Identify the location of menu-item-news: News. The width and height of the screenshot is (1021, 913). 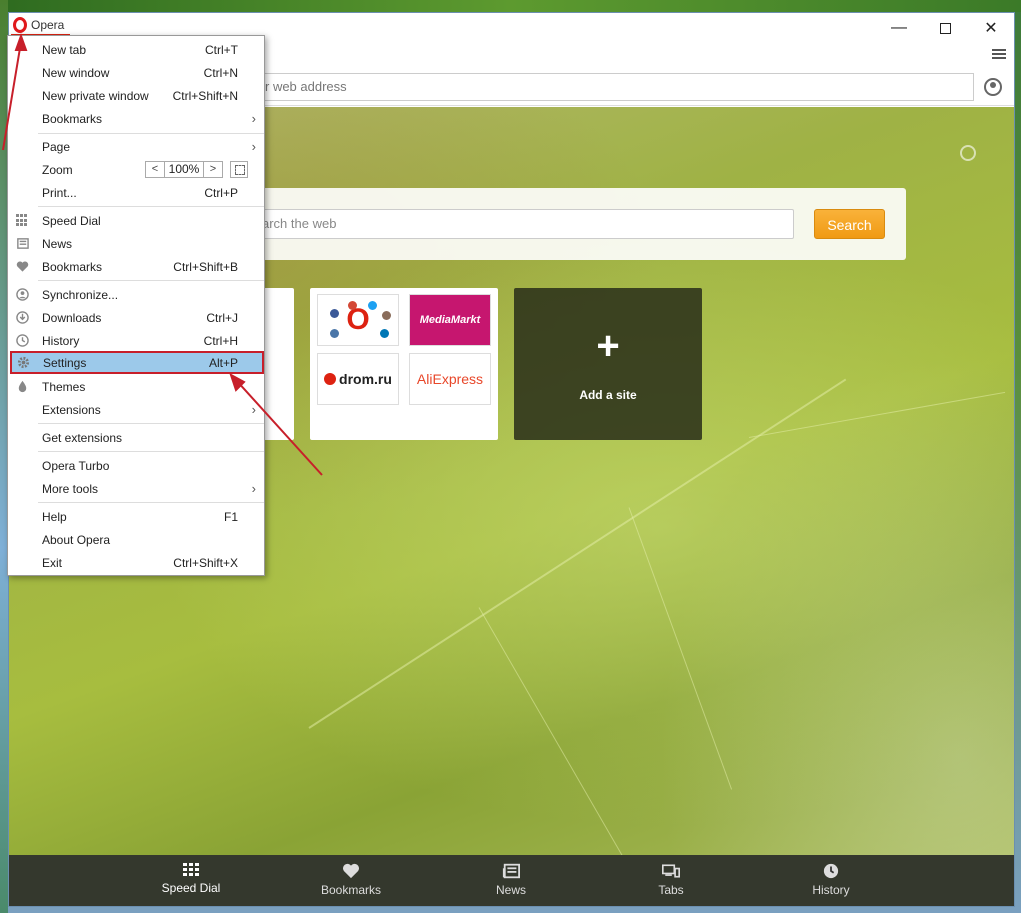
(136, 243).